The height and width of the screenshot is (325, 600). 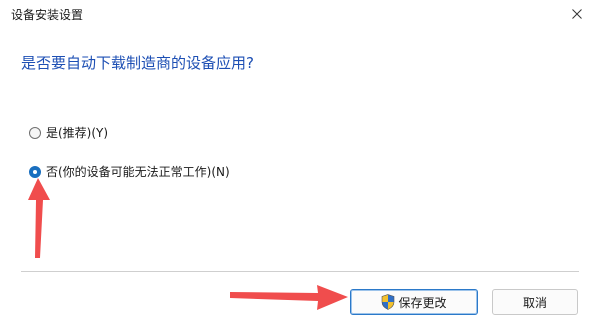 I want to click on uac-shield-icon, so click(x=388, y=302).